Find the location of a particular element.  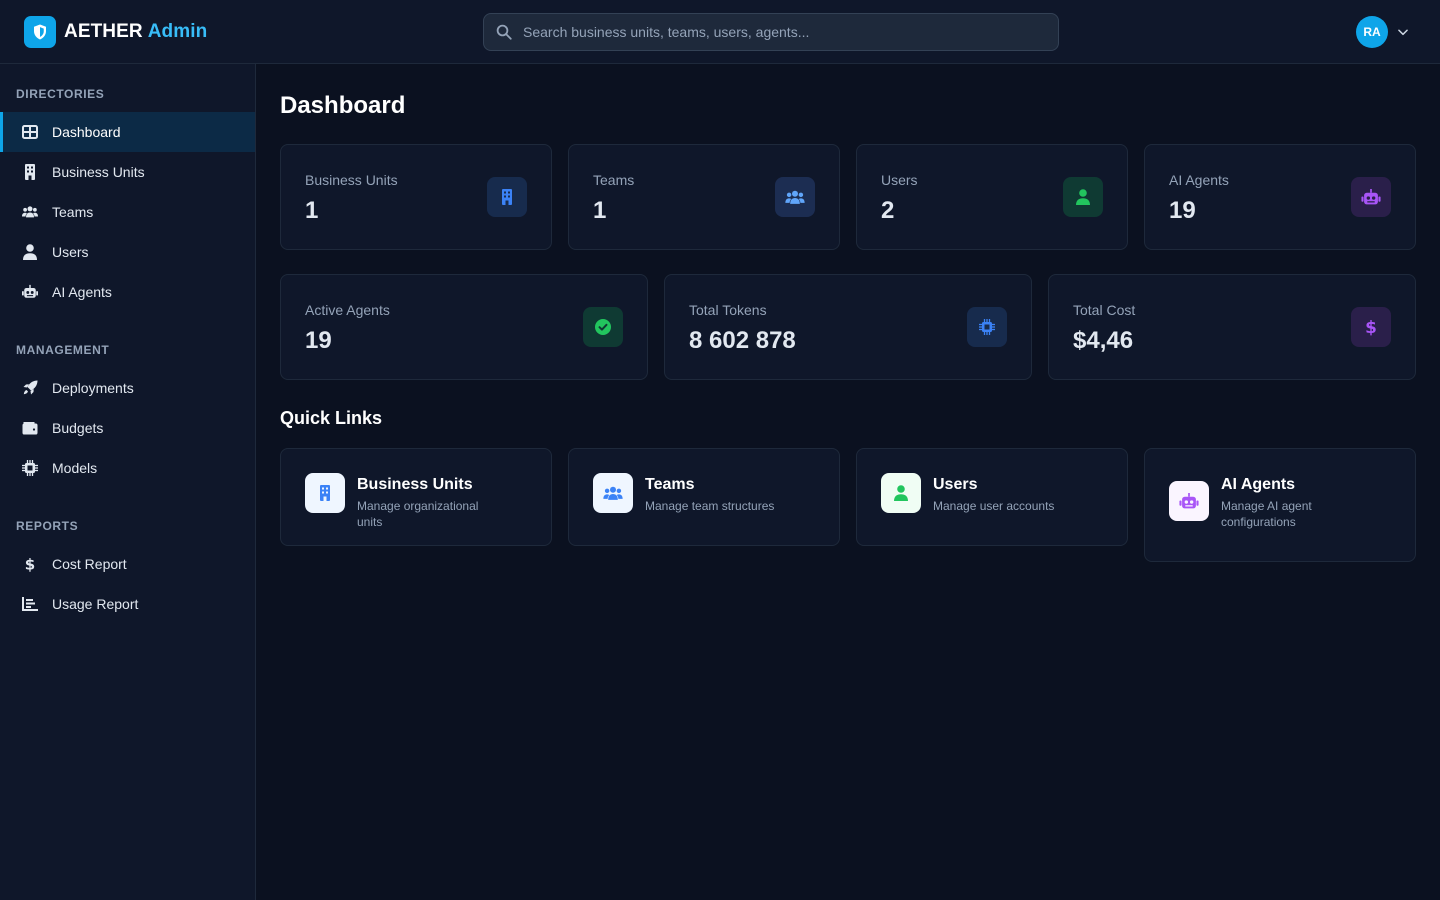

quick-link-description: Manage user accounts is located at coordinates (994, 506).